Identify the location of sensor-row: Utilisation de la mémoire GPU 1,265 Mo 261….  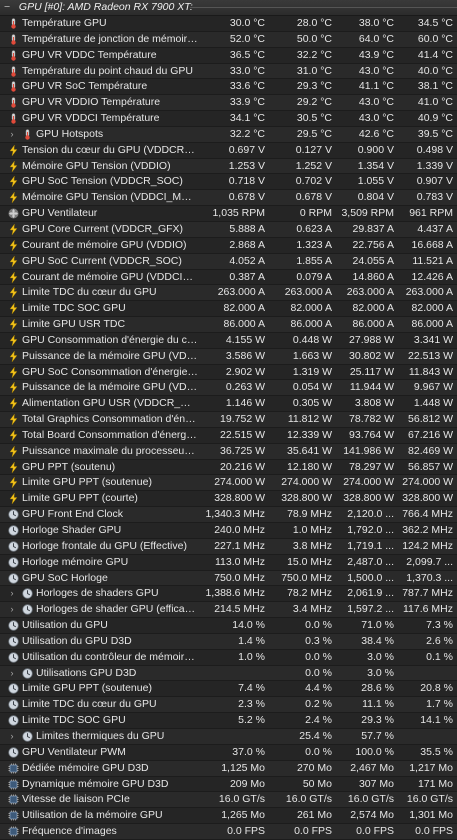
(228, 816).